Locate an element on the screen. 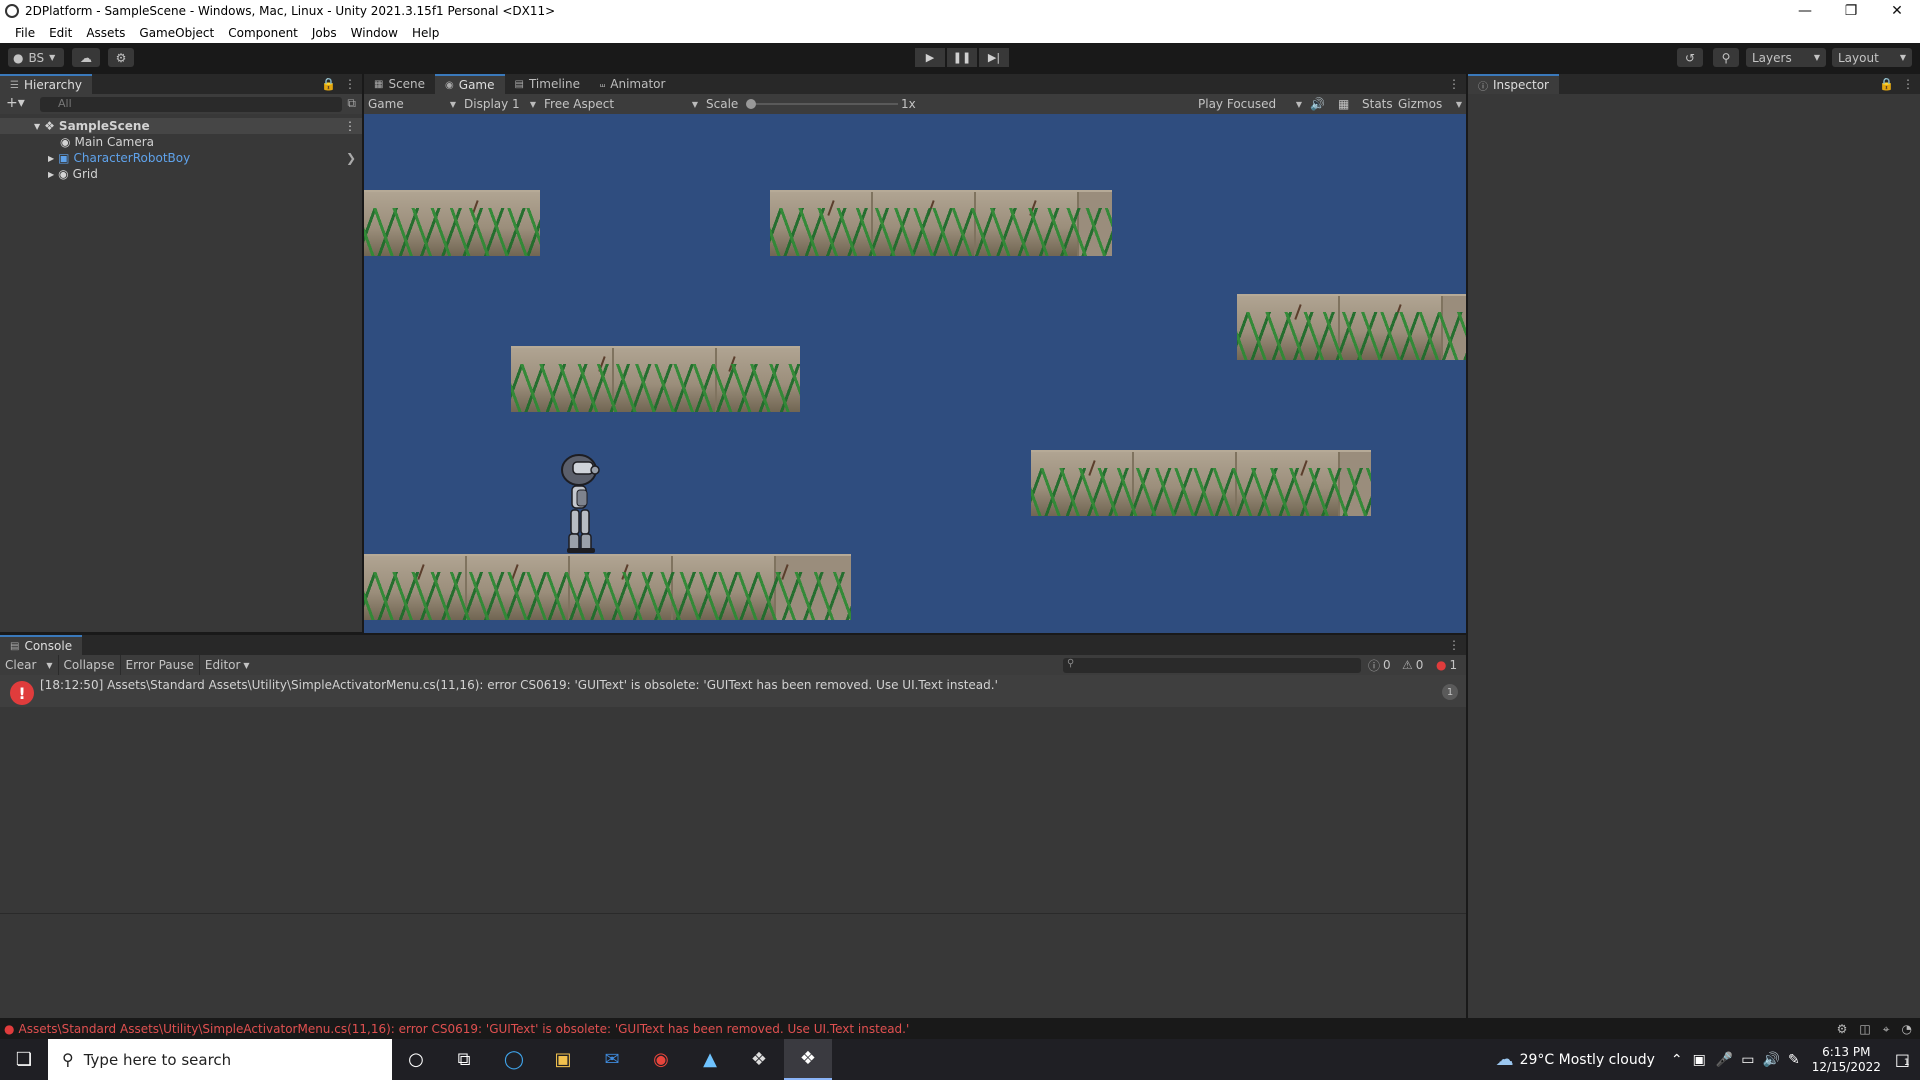 The width and height of the screenshot is (1920, 1080). collab-button: ⚙ is located at coordinates (121, 57).